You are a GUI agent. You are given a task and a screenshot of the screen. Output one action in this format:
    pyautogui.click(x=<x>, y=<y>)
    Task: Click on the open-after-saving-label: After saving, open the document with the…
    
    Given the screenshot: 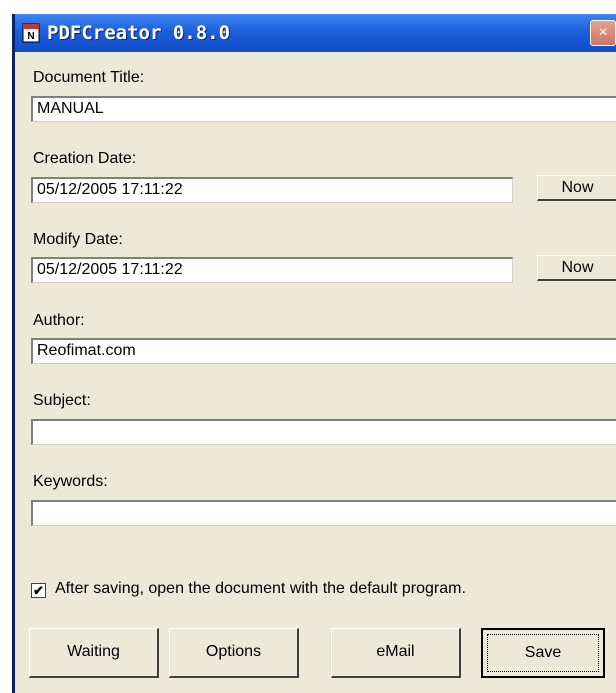 What is the action you would take?
    pyautogui.click(x=260, y=589)
    